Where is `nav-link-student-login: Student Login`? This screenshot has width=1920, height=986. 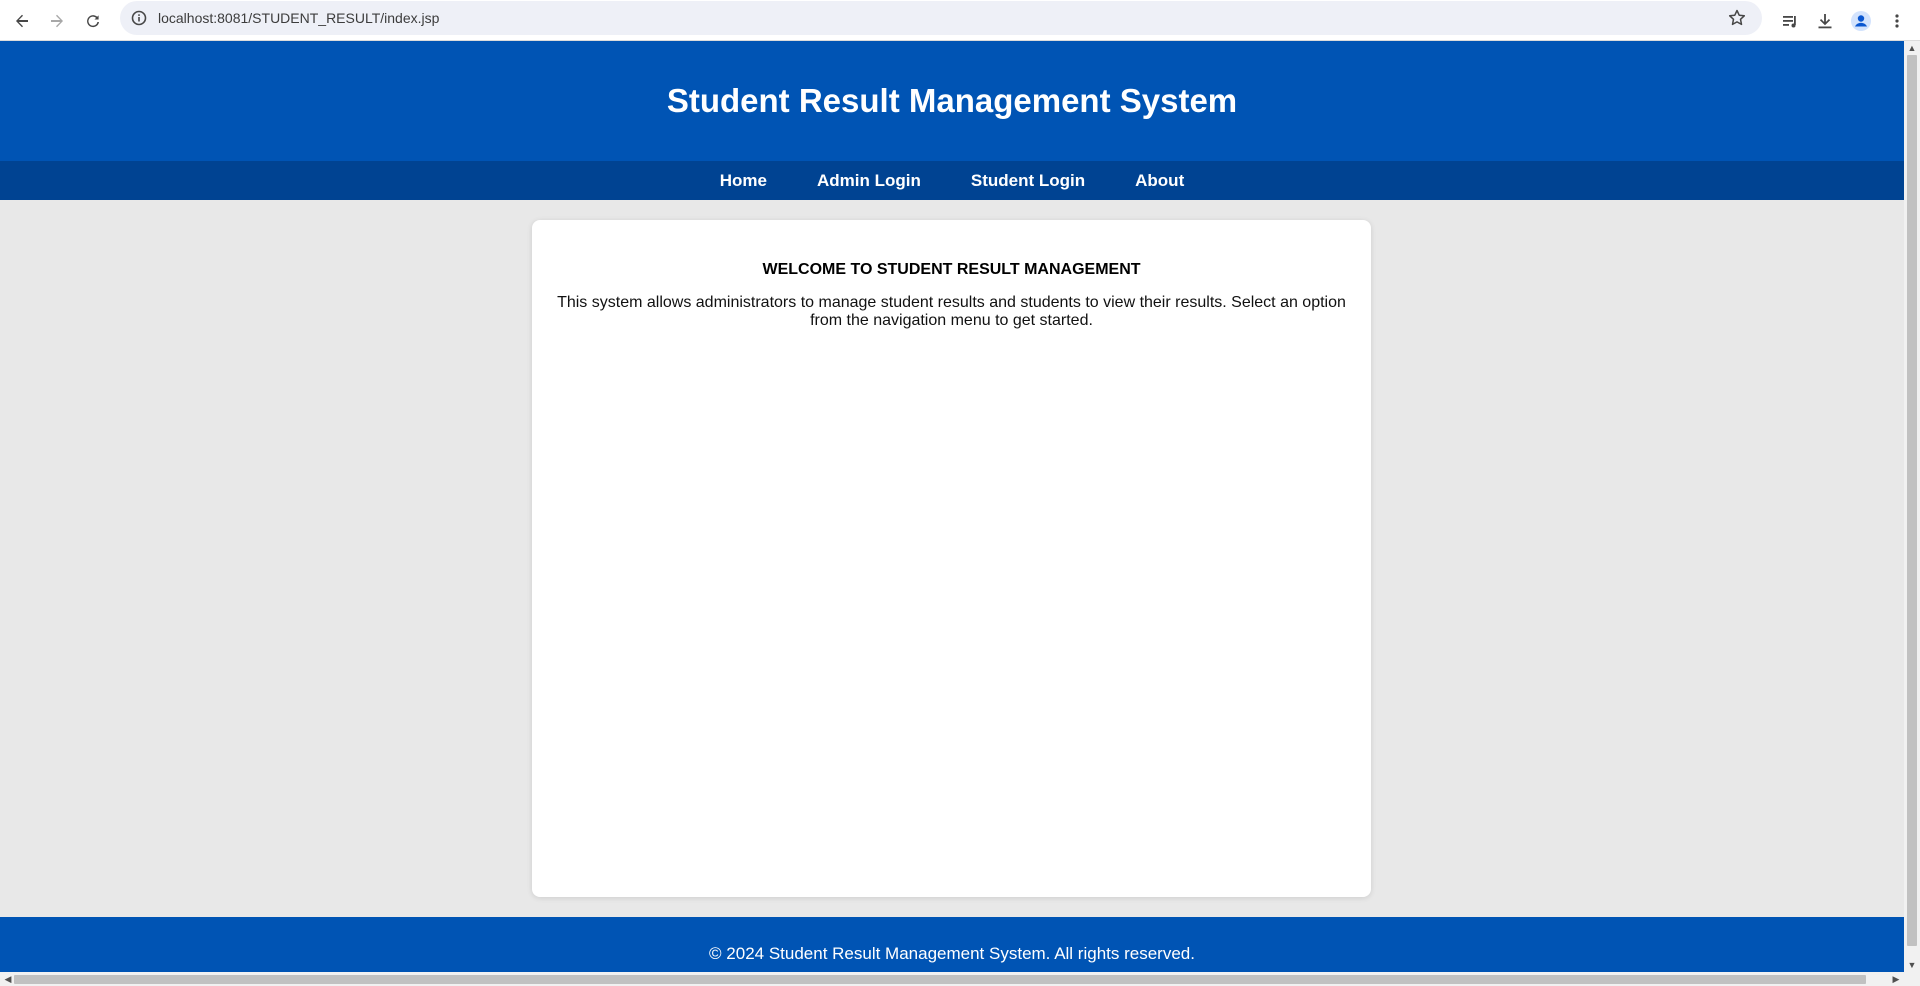
nav-link-student-login: Student Login is located at coordinates (1028, 181).